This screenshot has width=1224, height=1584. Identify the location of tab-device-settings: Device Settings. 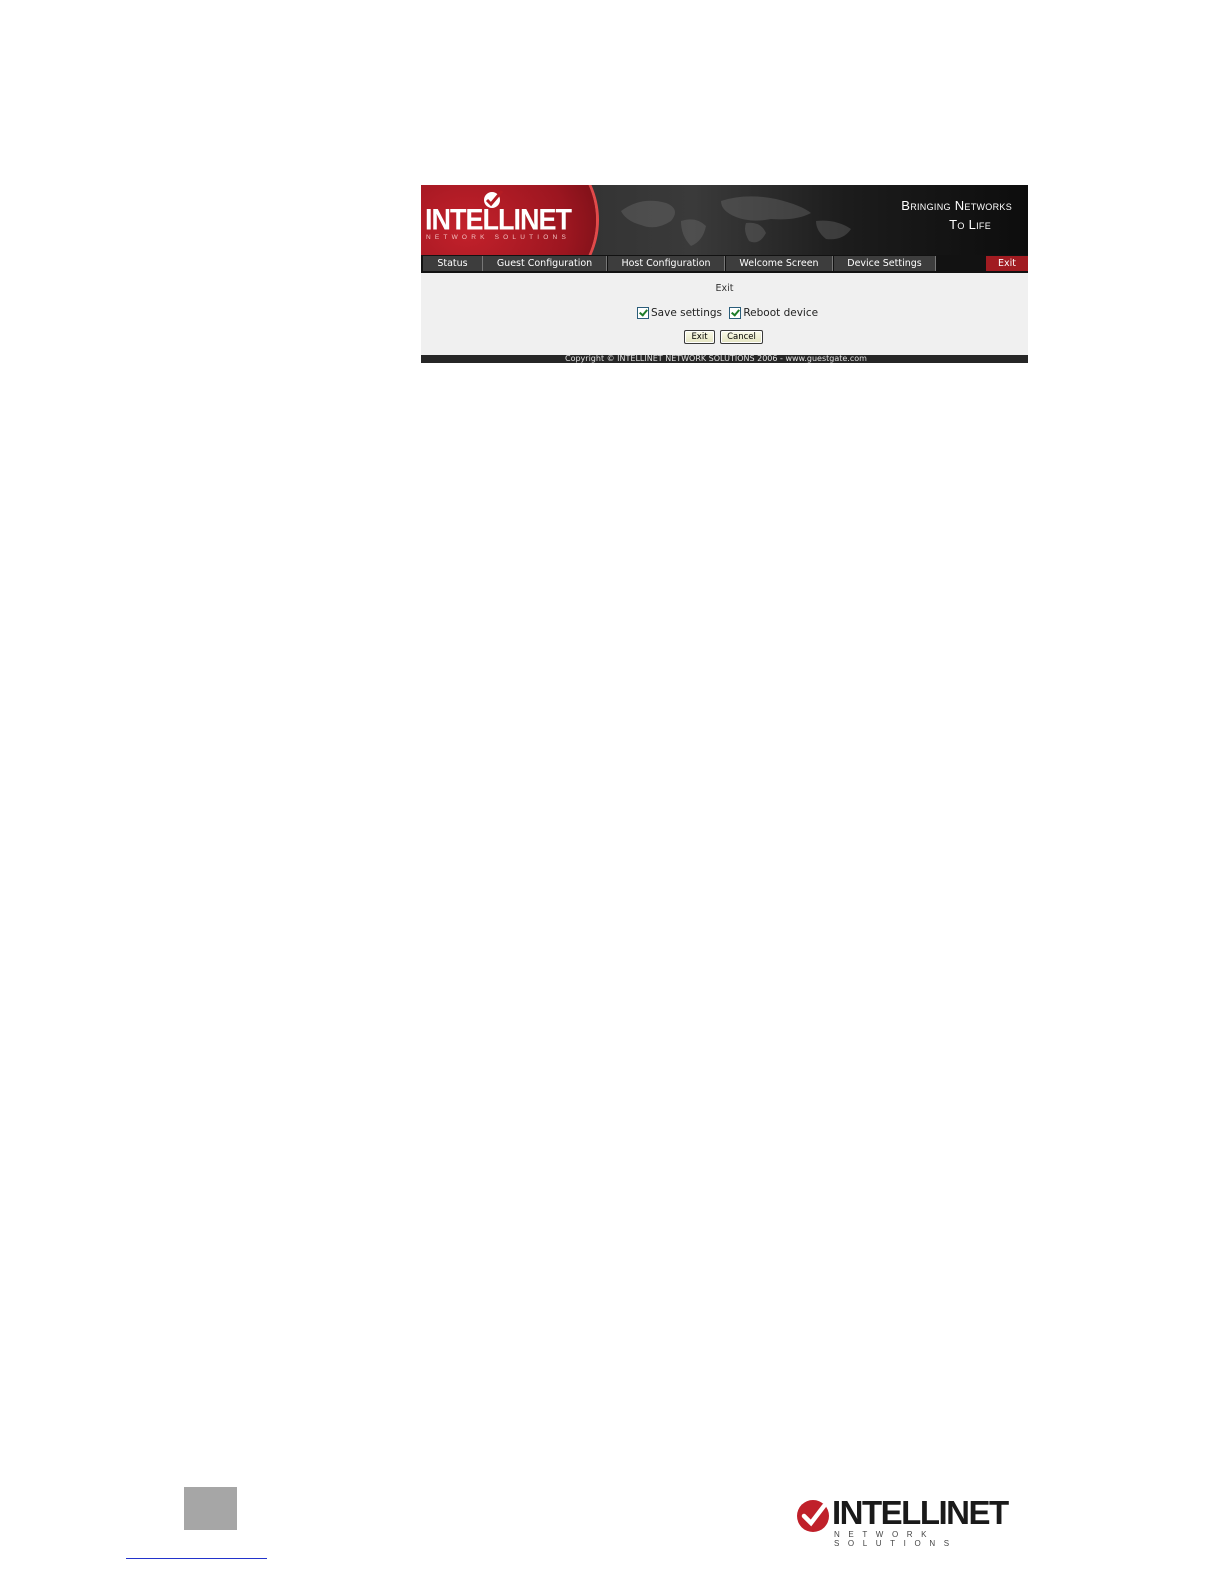
(885, 263).